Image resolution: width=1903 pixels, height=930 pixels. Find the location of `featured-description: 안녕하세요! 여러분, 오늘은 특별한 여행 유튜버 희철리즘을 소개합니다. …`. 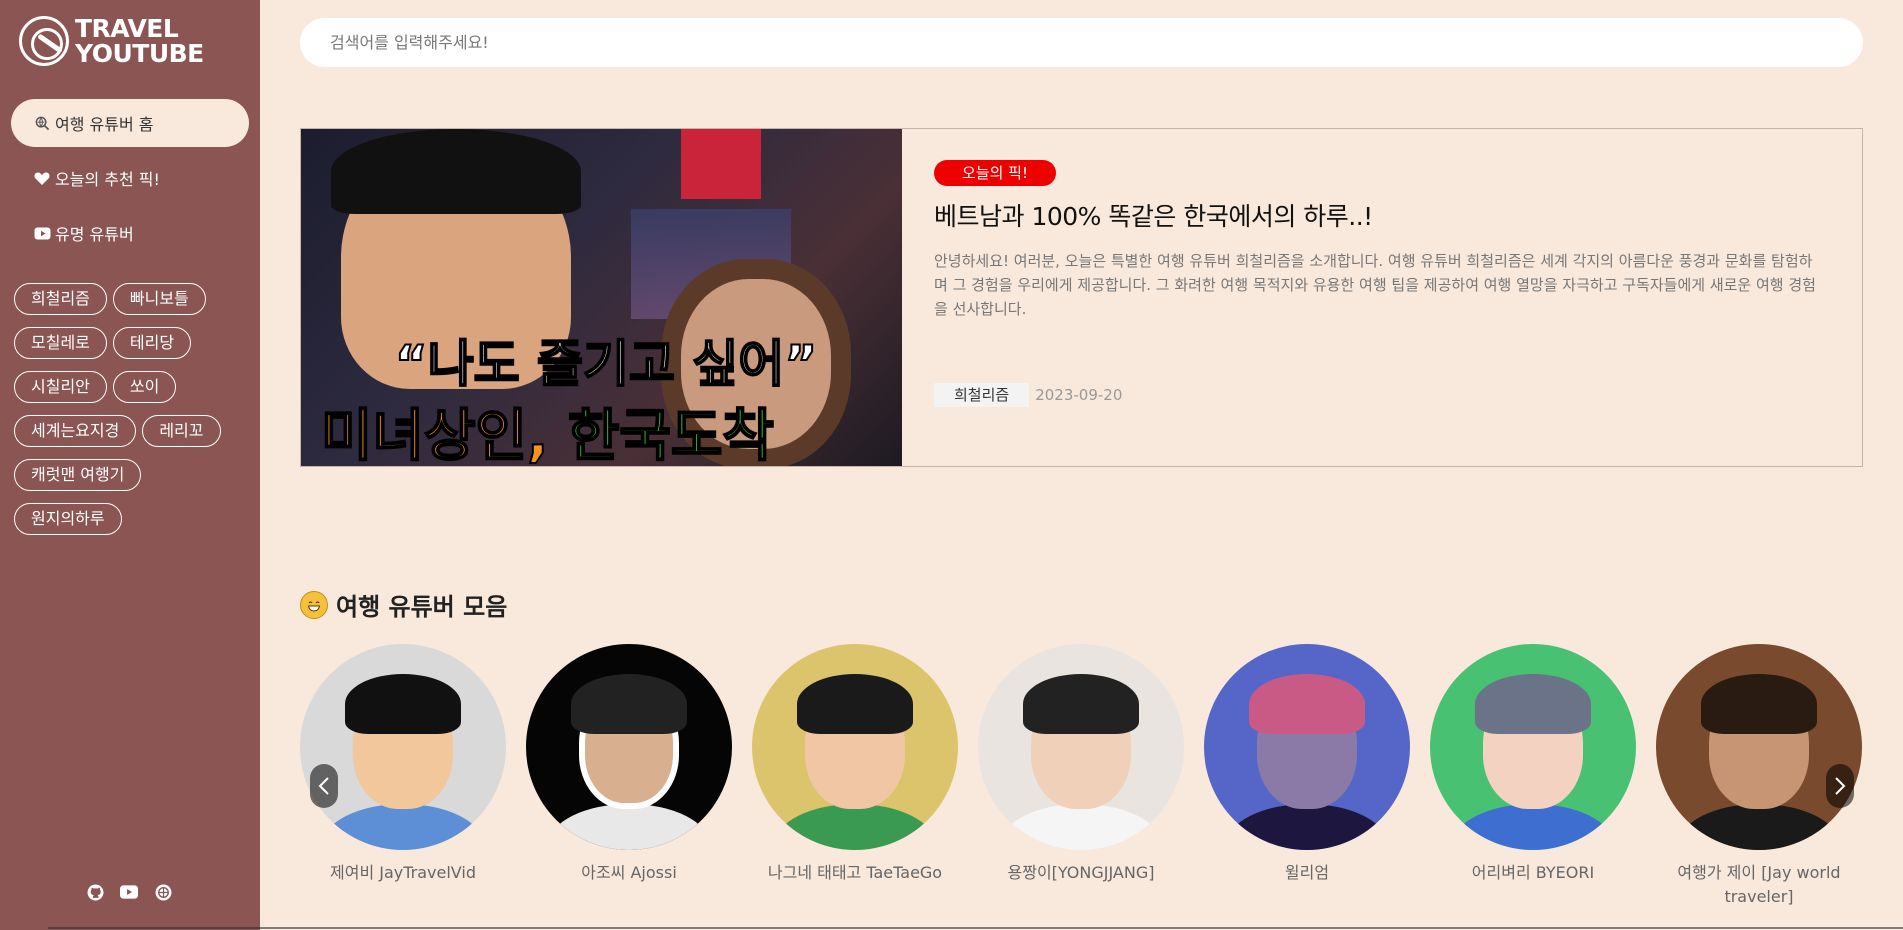

featured-description: 안녕하세요! 여러분, 오늘은 특별한 여행 유튜버 희철리즘을 소개합니다. … is located at coordinates (1375, 285).